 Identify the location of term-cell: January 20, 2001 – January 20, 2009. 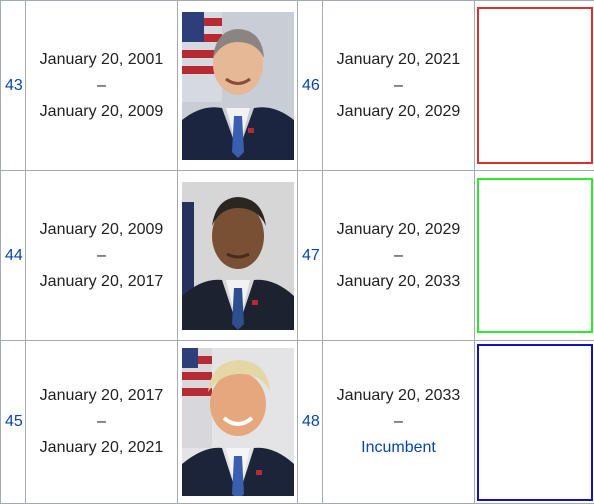
(102, 86).